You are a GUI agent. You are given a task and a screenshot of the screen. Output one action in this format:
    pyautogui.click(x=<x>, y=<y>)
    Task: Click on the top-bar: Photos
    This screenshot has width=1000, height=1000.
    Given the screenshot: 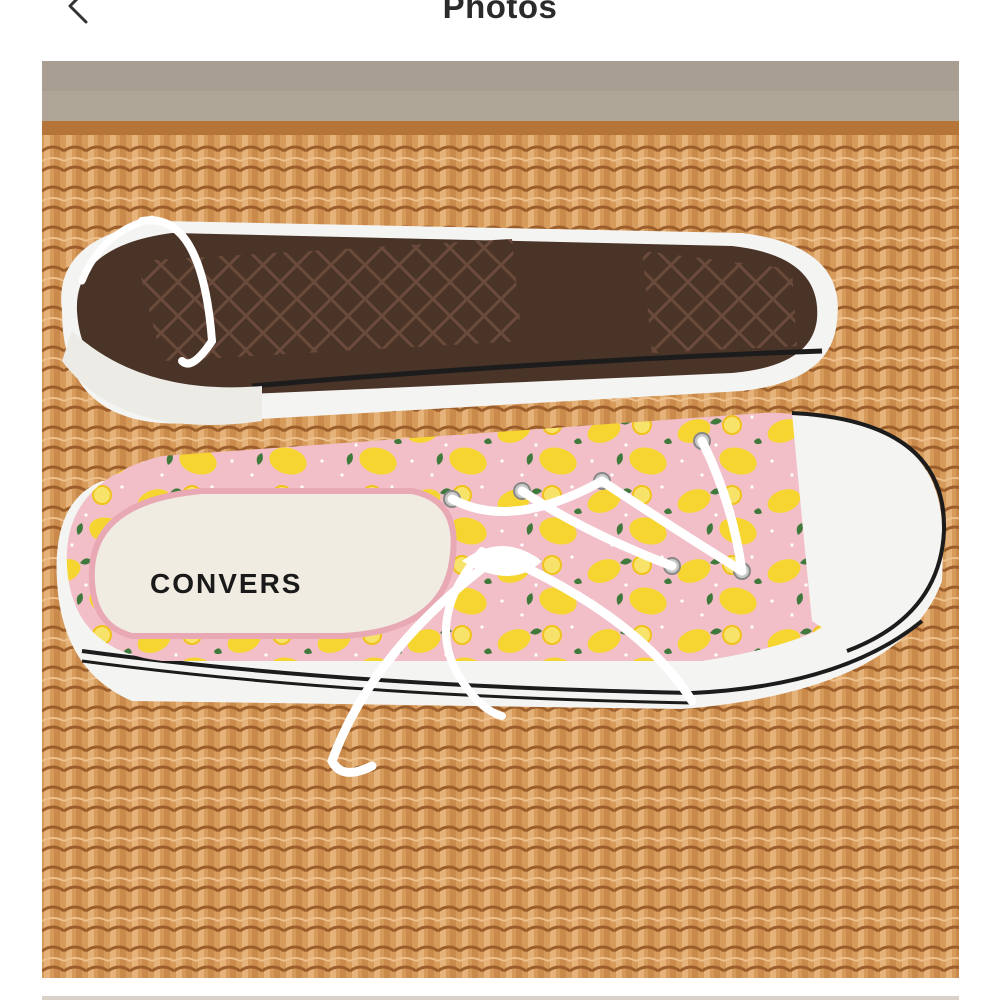 What is the action you would take?
    pyautogui.click(x=500, y=20)
    